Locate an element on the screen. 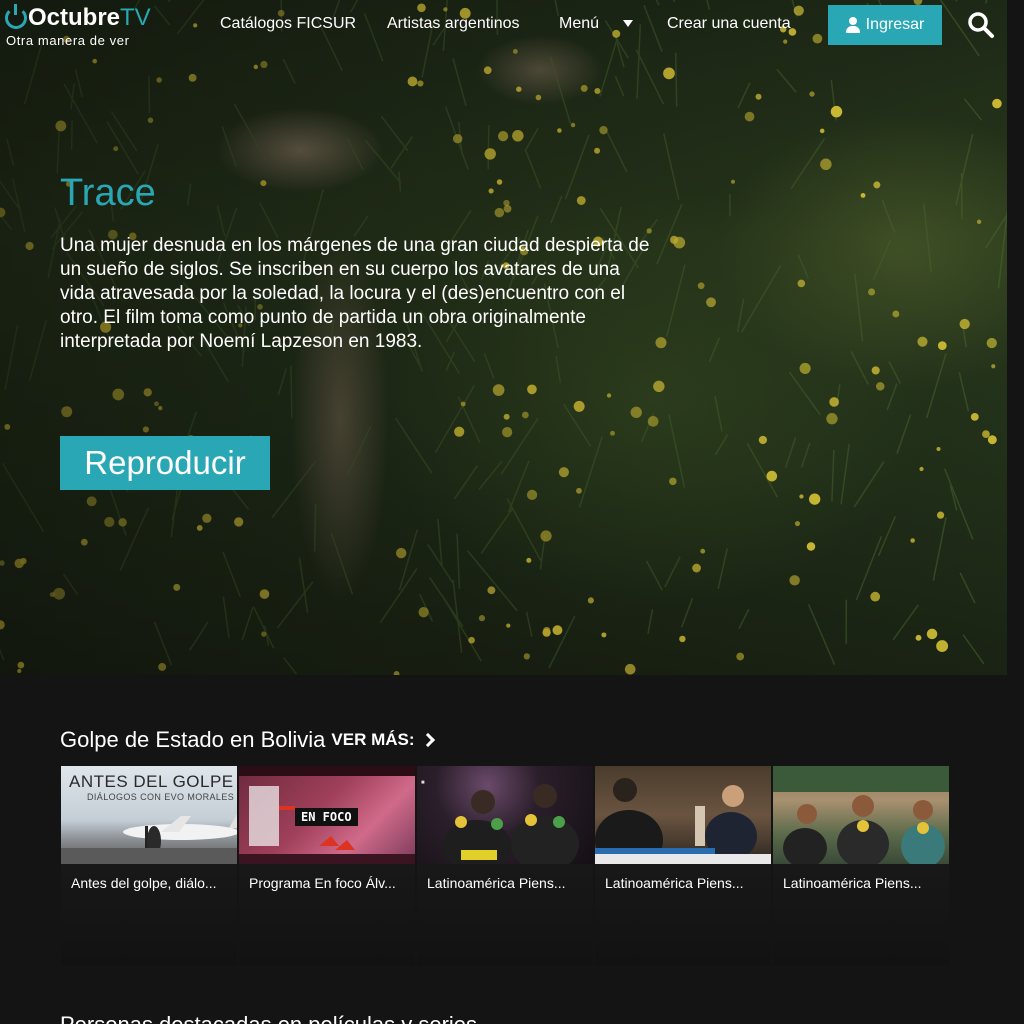  section-header: Golpe de Estado en Bolivia VER MÁS: is located at coordinates (247, 740).